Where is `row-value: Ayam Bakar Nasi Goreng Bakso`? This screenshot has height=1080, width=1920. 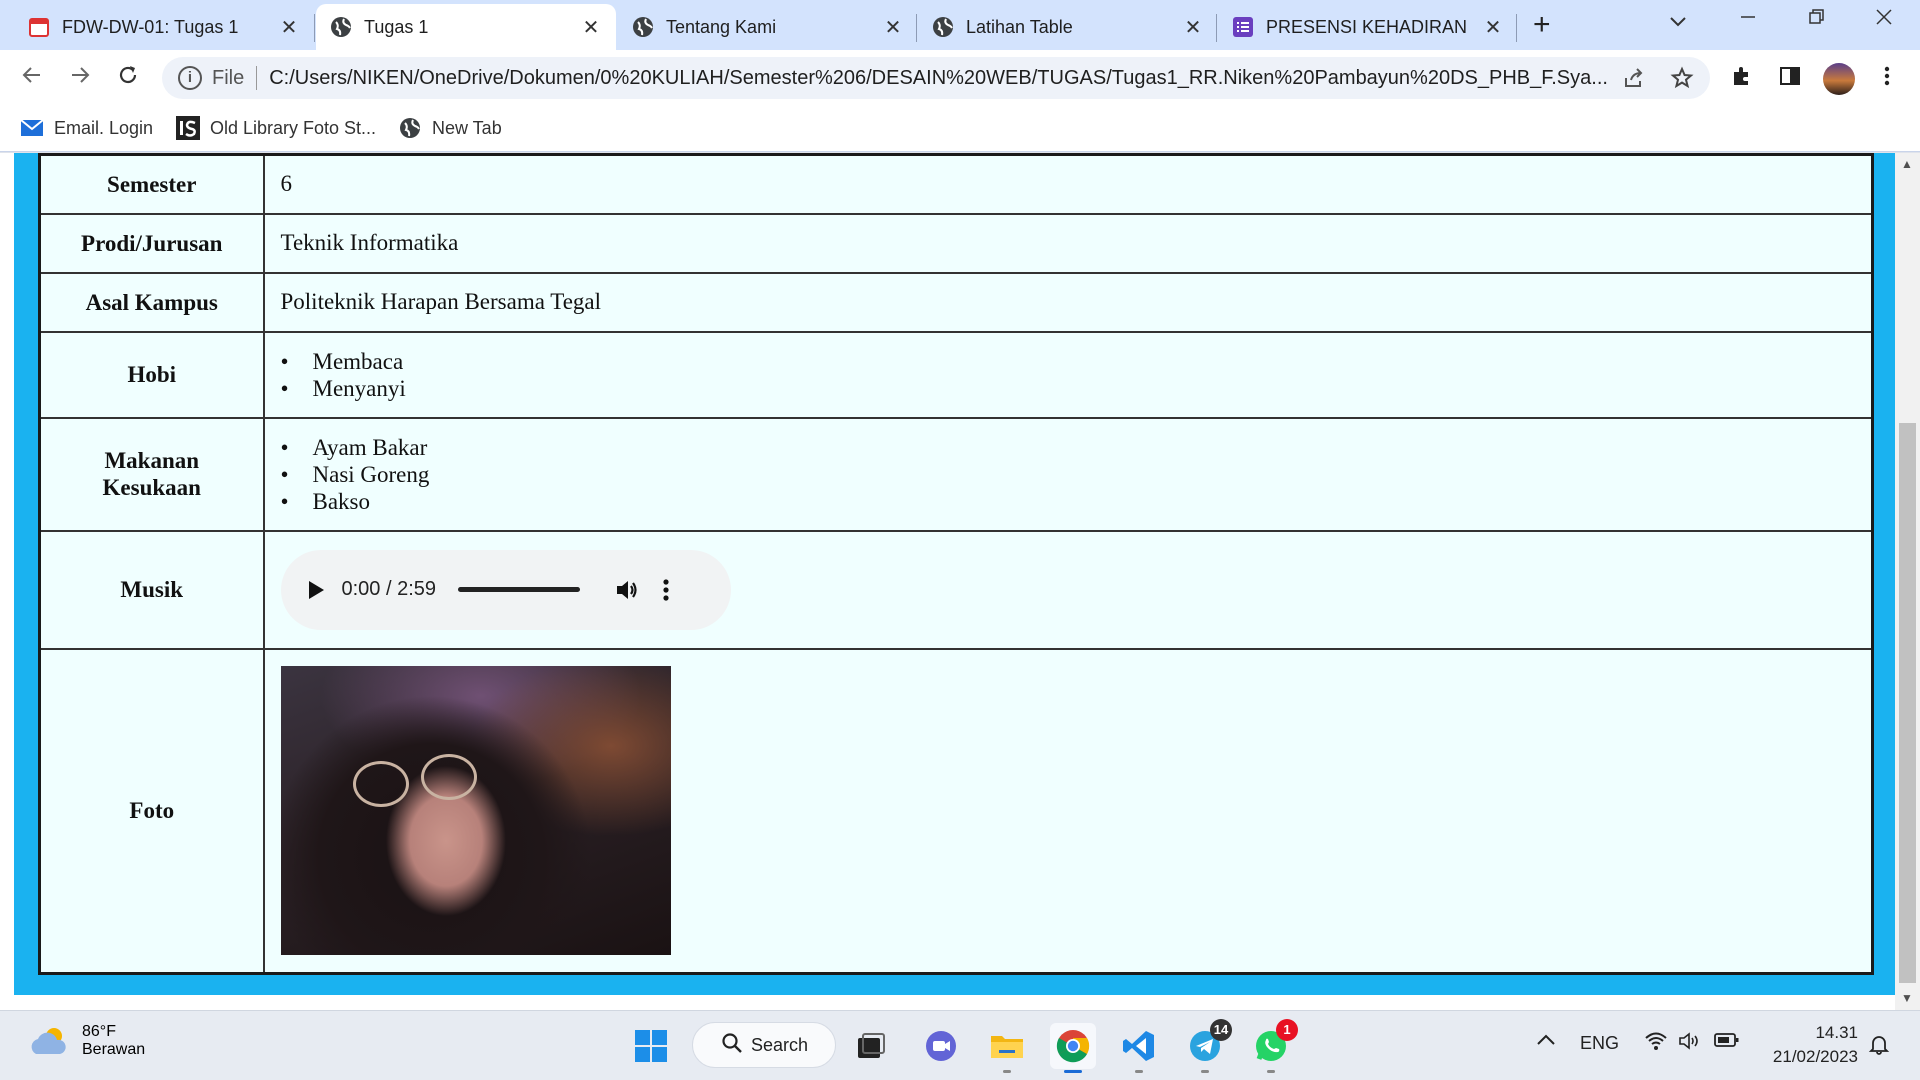 row-value: Ayam Bakar Nasi Goreng Bakso is located at coordinates (1068, 474).